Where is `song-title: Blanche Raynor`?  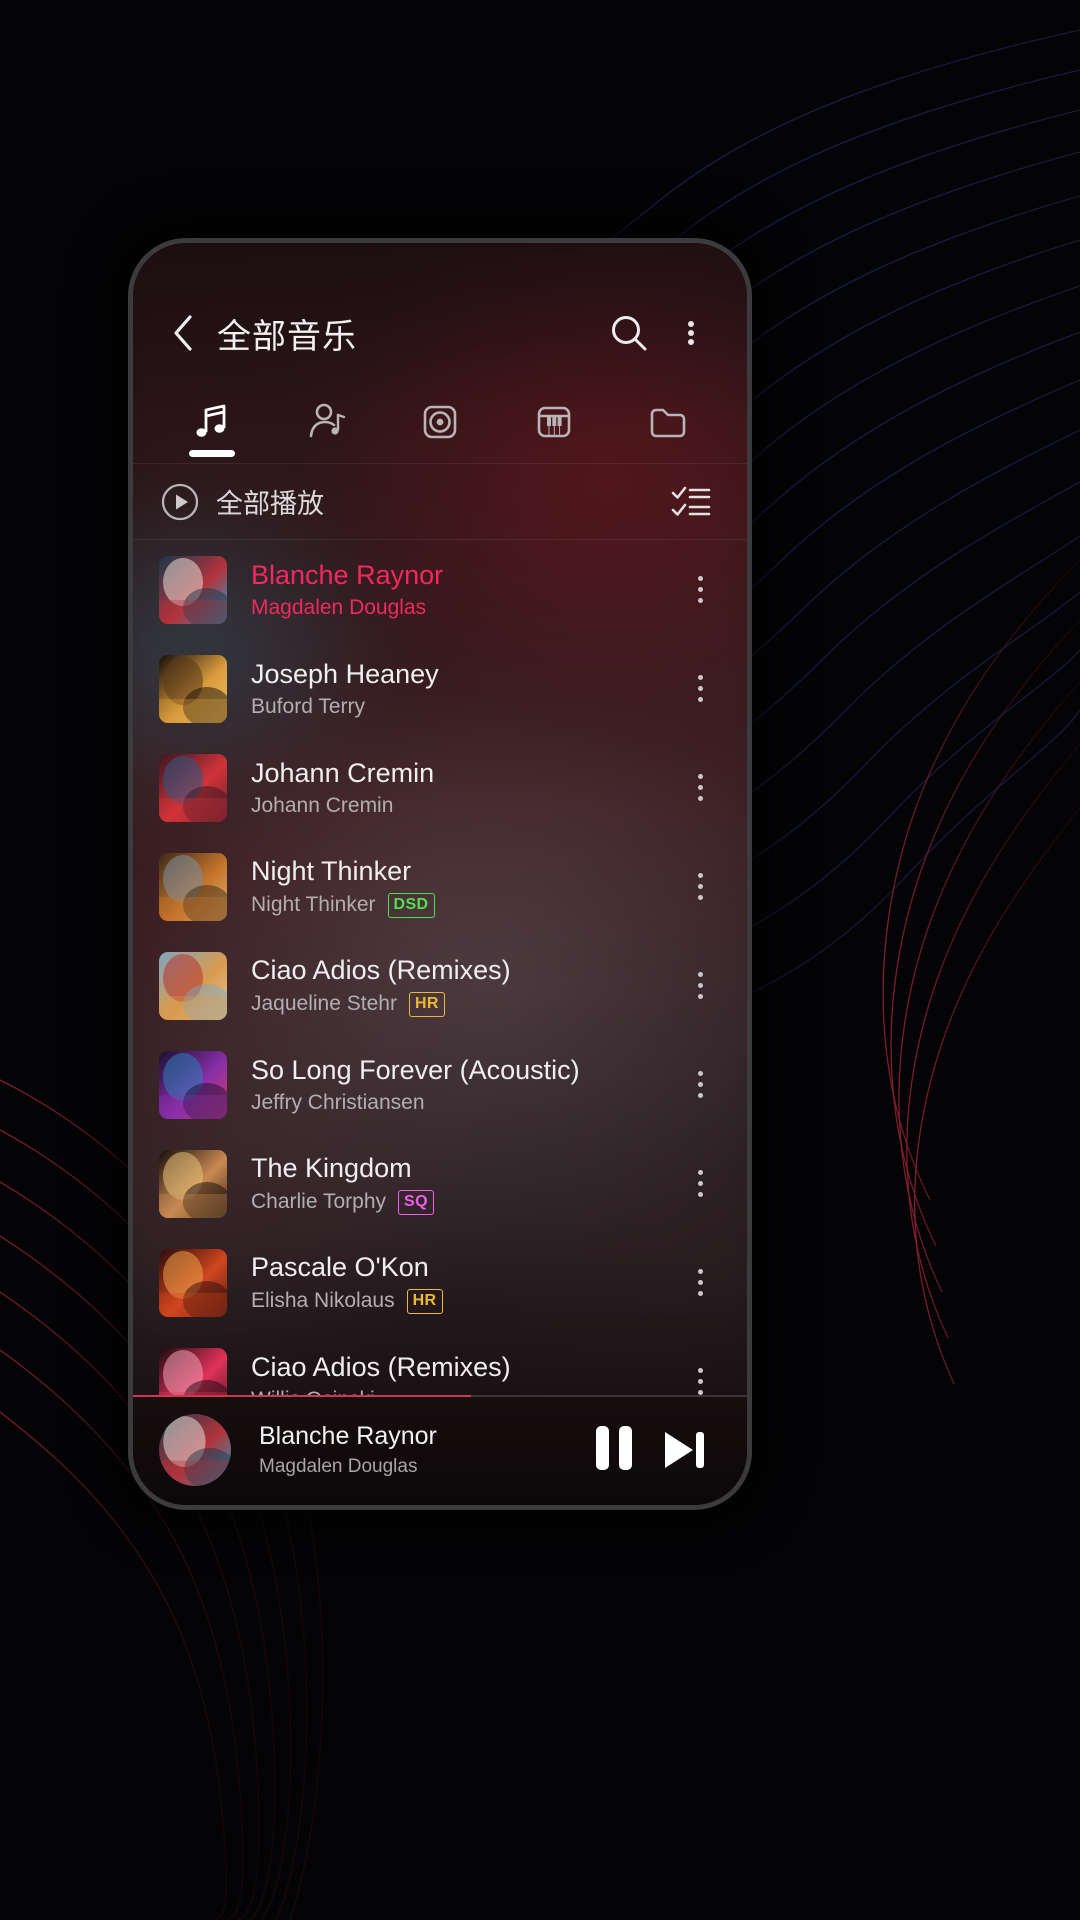 song-title: Blanche Raynor is located at coordinates (347, 574).